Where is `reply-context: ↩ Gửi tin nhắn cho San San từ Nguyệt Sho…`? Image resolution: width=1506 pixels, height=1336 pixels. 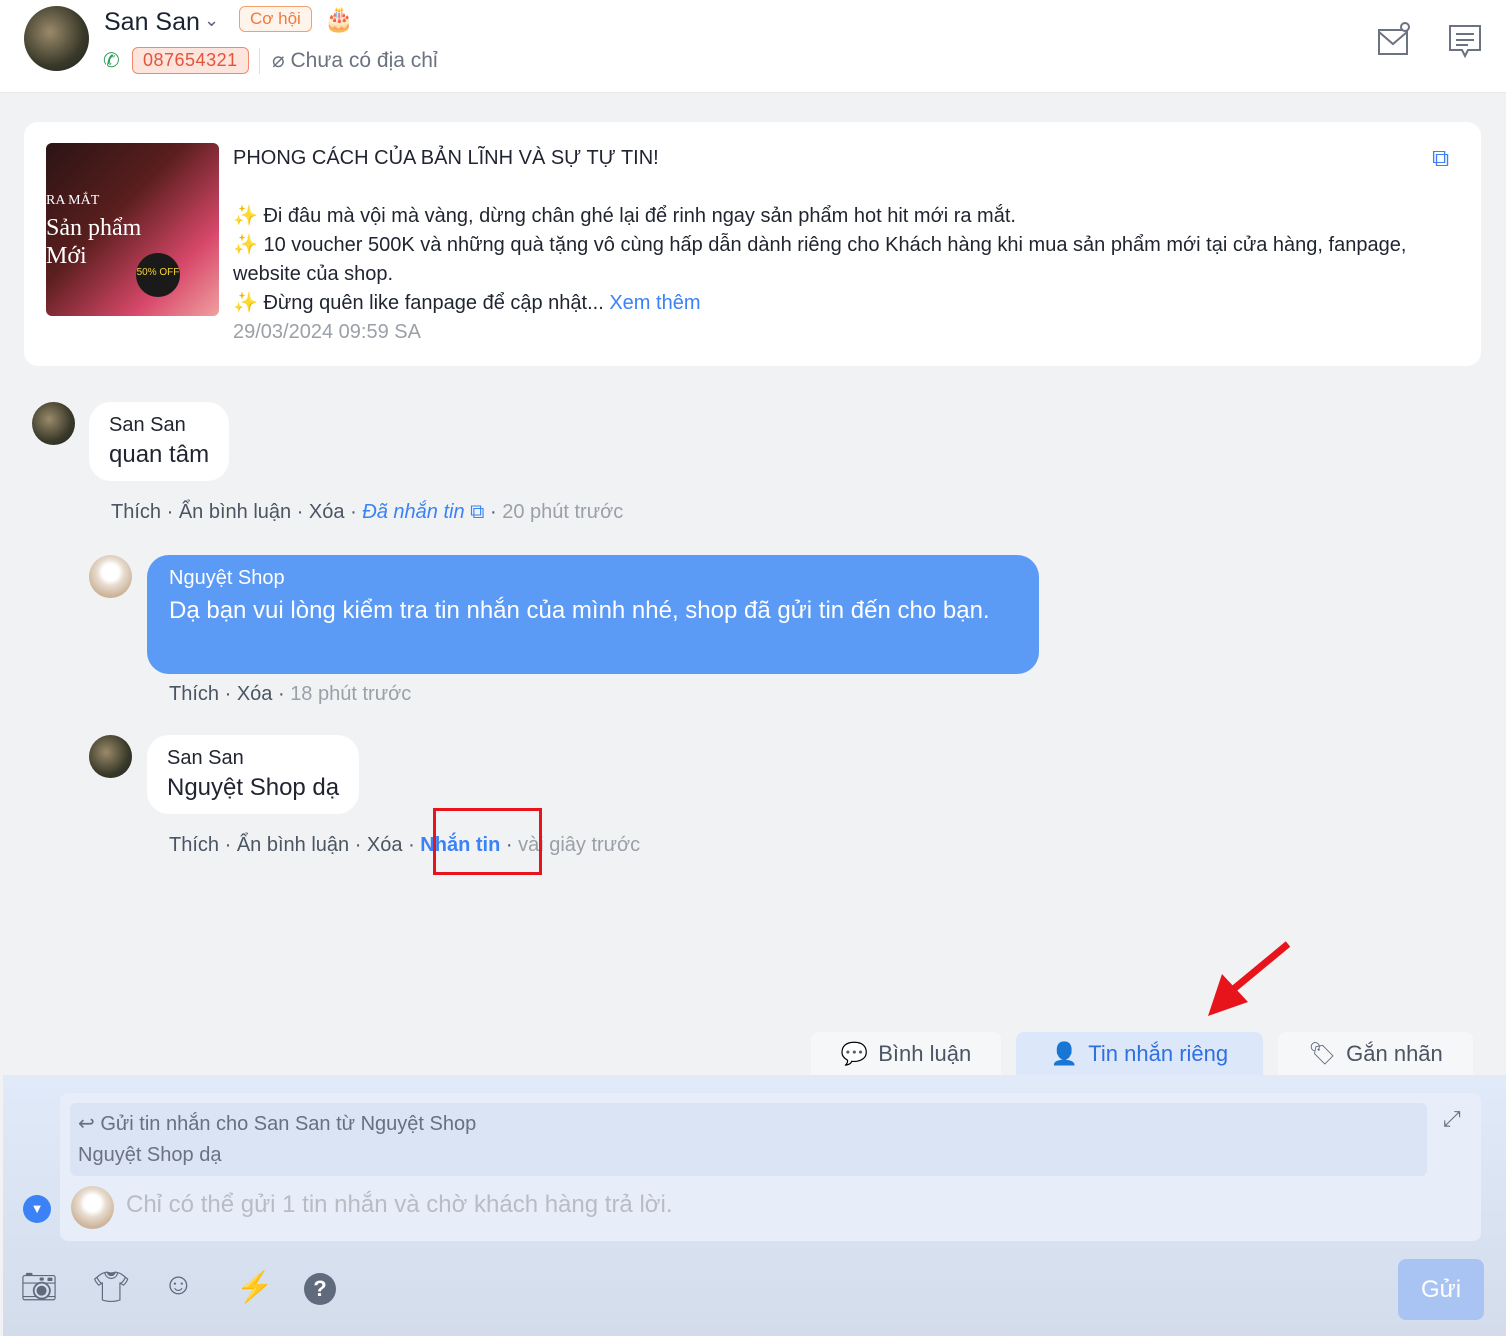 reply-context: ↩ Gửi tin nhắn cho San San từ Nguyệt Sho… is located at coordinates (748, 1139).